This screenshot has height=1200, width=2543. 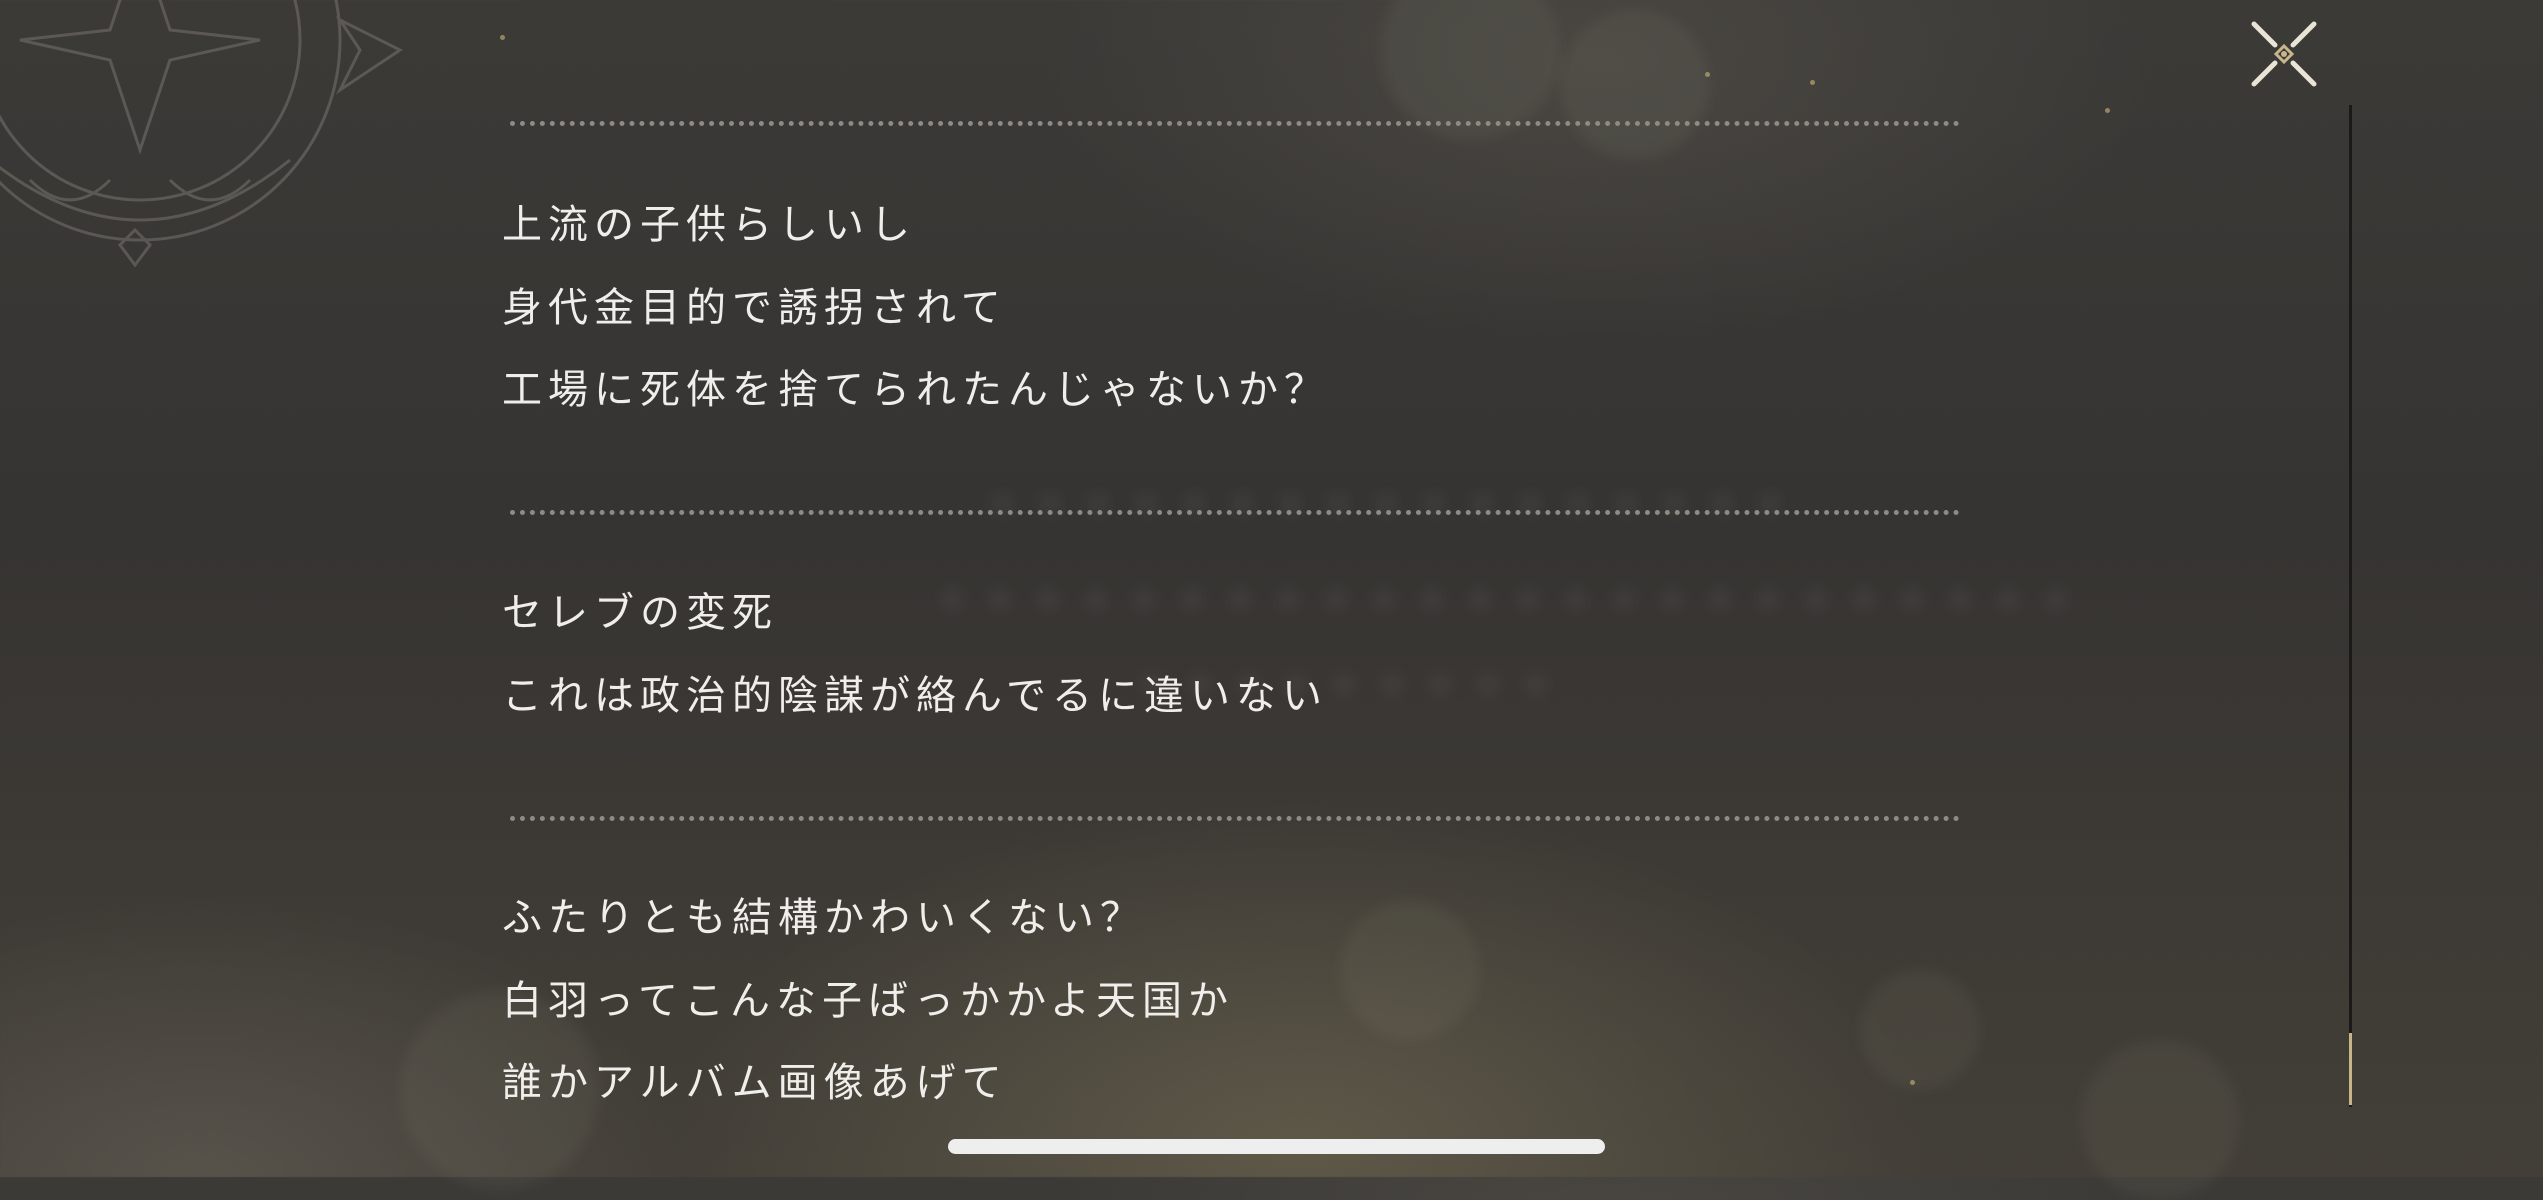 I want to click on scrollbar-thumb, so click(x=2350, y=1069).